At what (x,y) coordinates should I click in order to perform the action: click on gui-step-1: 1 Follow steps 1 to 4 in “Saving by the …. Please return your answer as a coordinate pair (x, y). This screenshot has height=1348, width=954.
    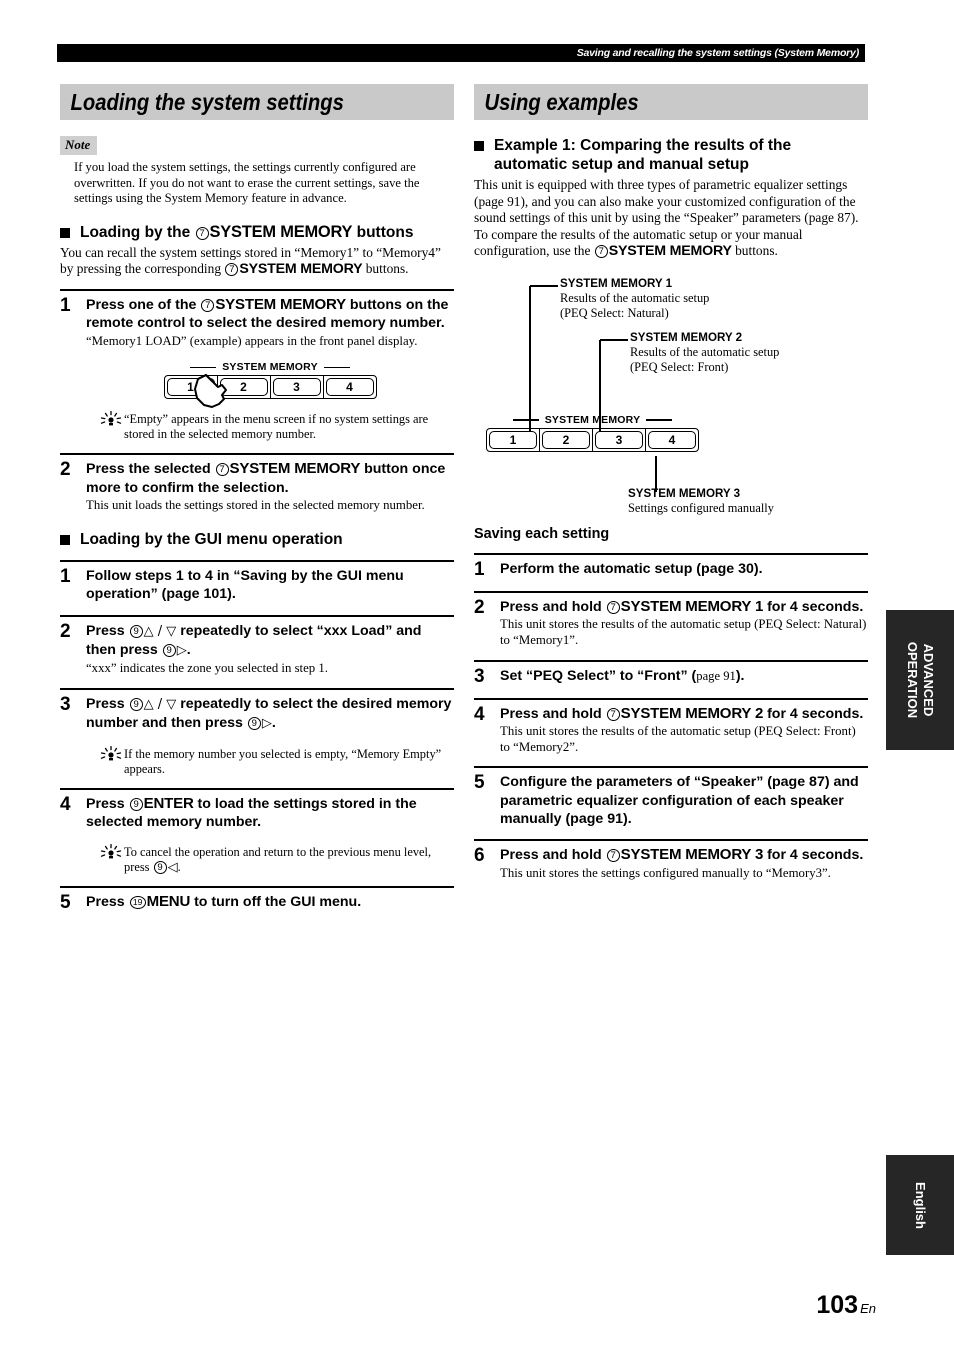
    Looking at the image, I should click on (257, 581).